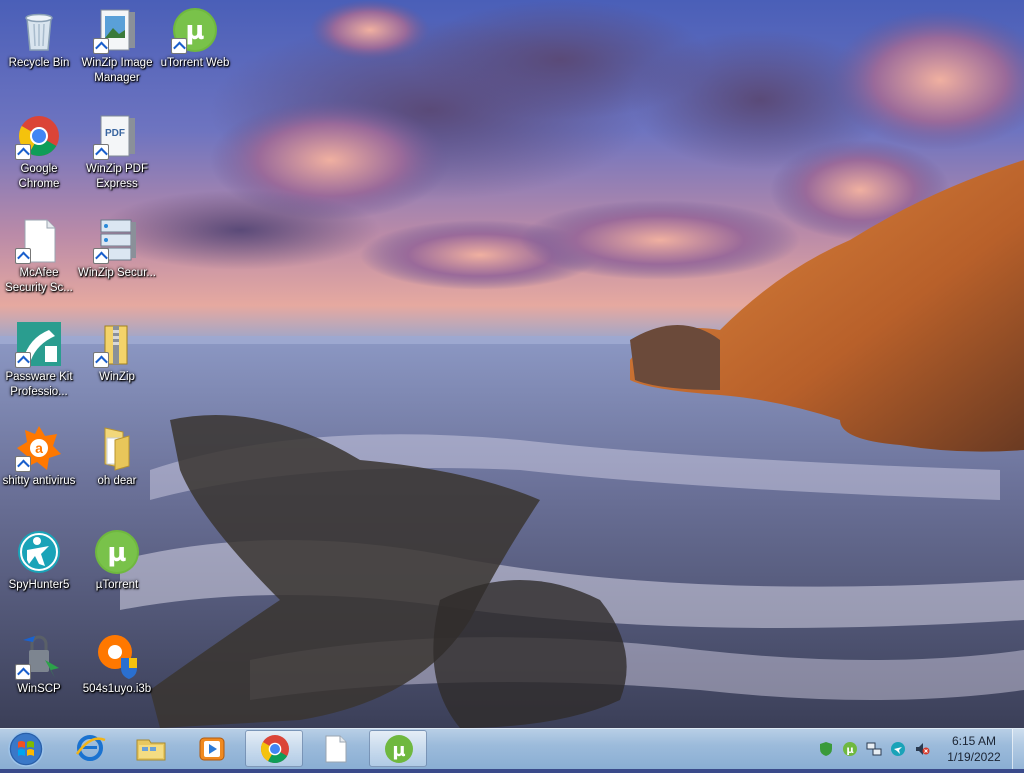 This screenshot has width=1024, height=773. Describe the element at coordinates (39, 481) in the screenshot. I see `desktop-icon-label: shitty antivirus` at that location.